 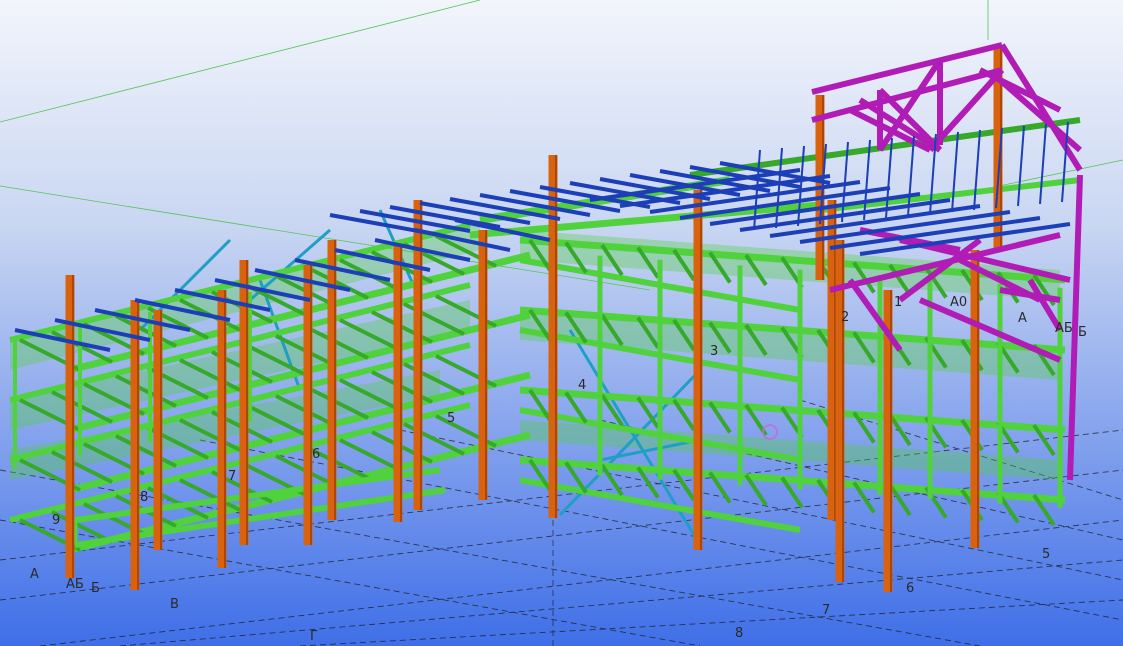 I want to click on axis-label-a0: А0, so click(x=958, y=302).